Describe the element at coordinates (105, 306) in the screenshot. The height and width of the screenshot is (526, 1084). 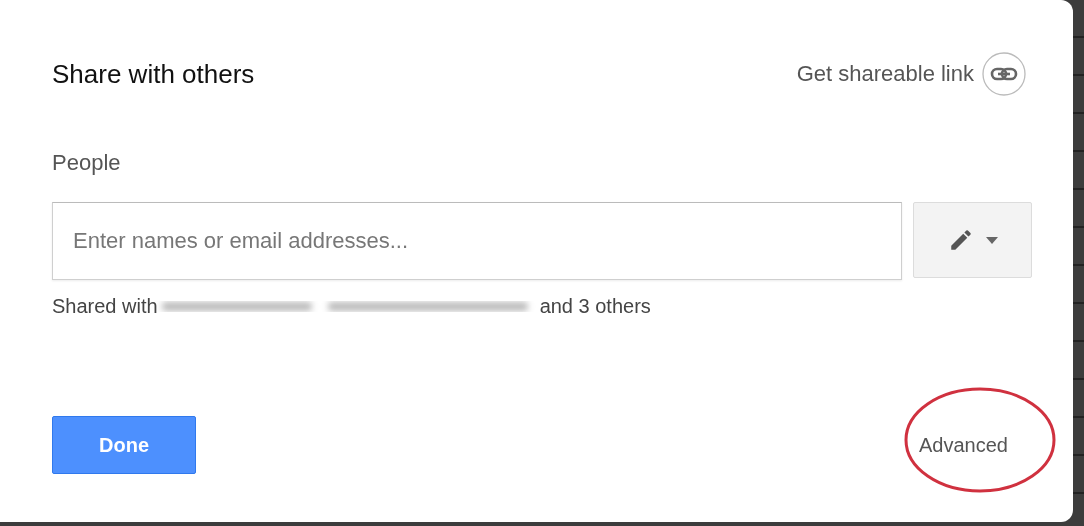
I see `shared-with-label: Shared with` at that location.